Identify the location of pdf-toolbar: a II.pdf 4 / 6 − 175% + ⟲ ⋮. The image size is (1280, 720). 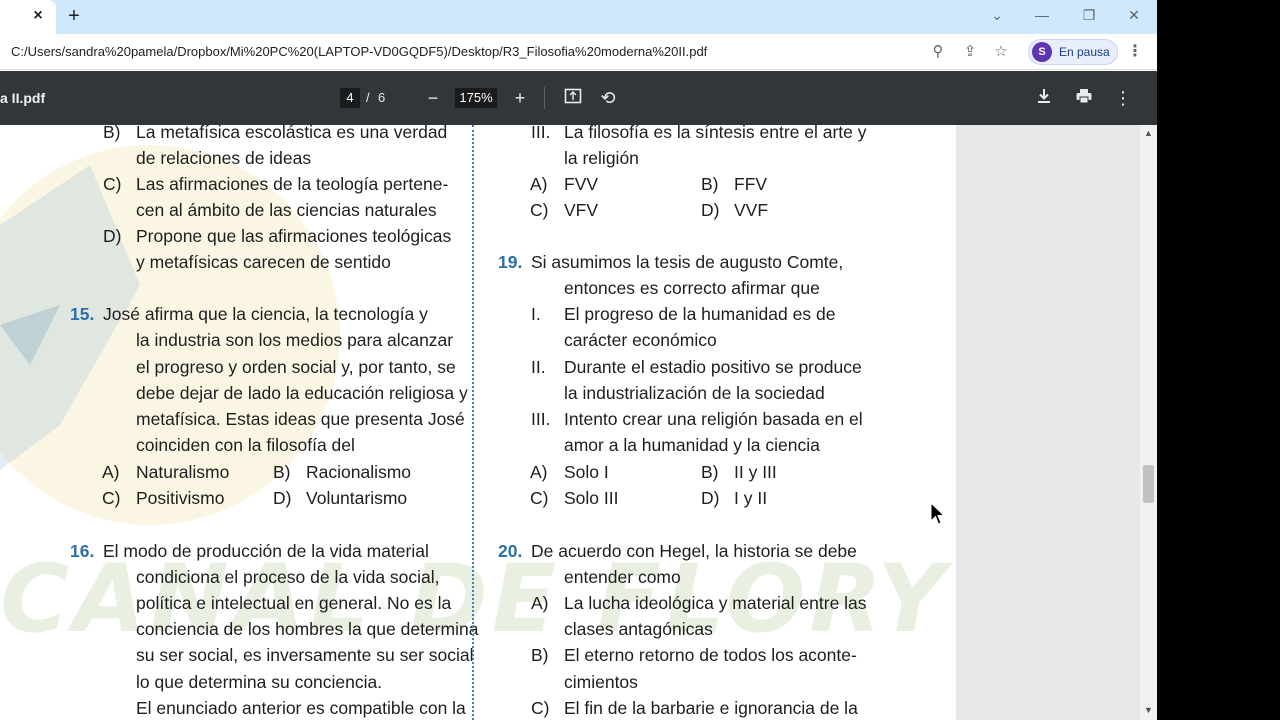
(578, 98).